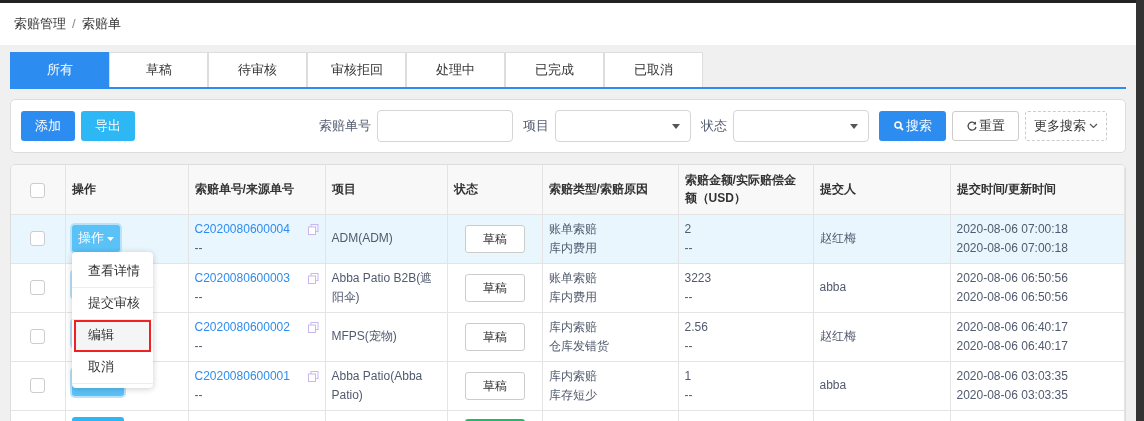  Describe the element at coordinates (1006, 189) in the screenshot. I see `column-header: 提交时间/更新时间` at that location.